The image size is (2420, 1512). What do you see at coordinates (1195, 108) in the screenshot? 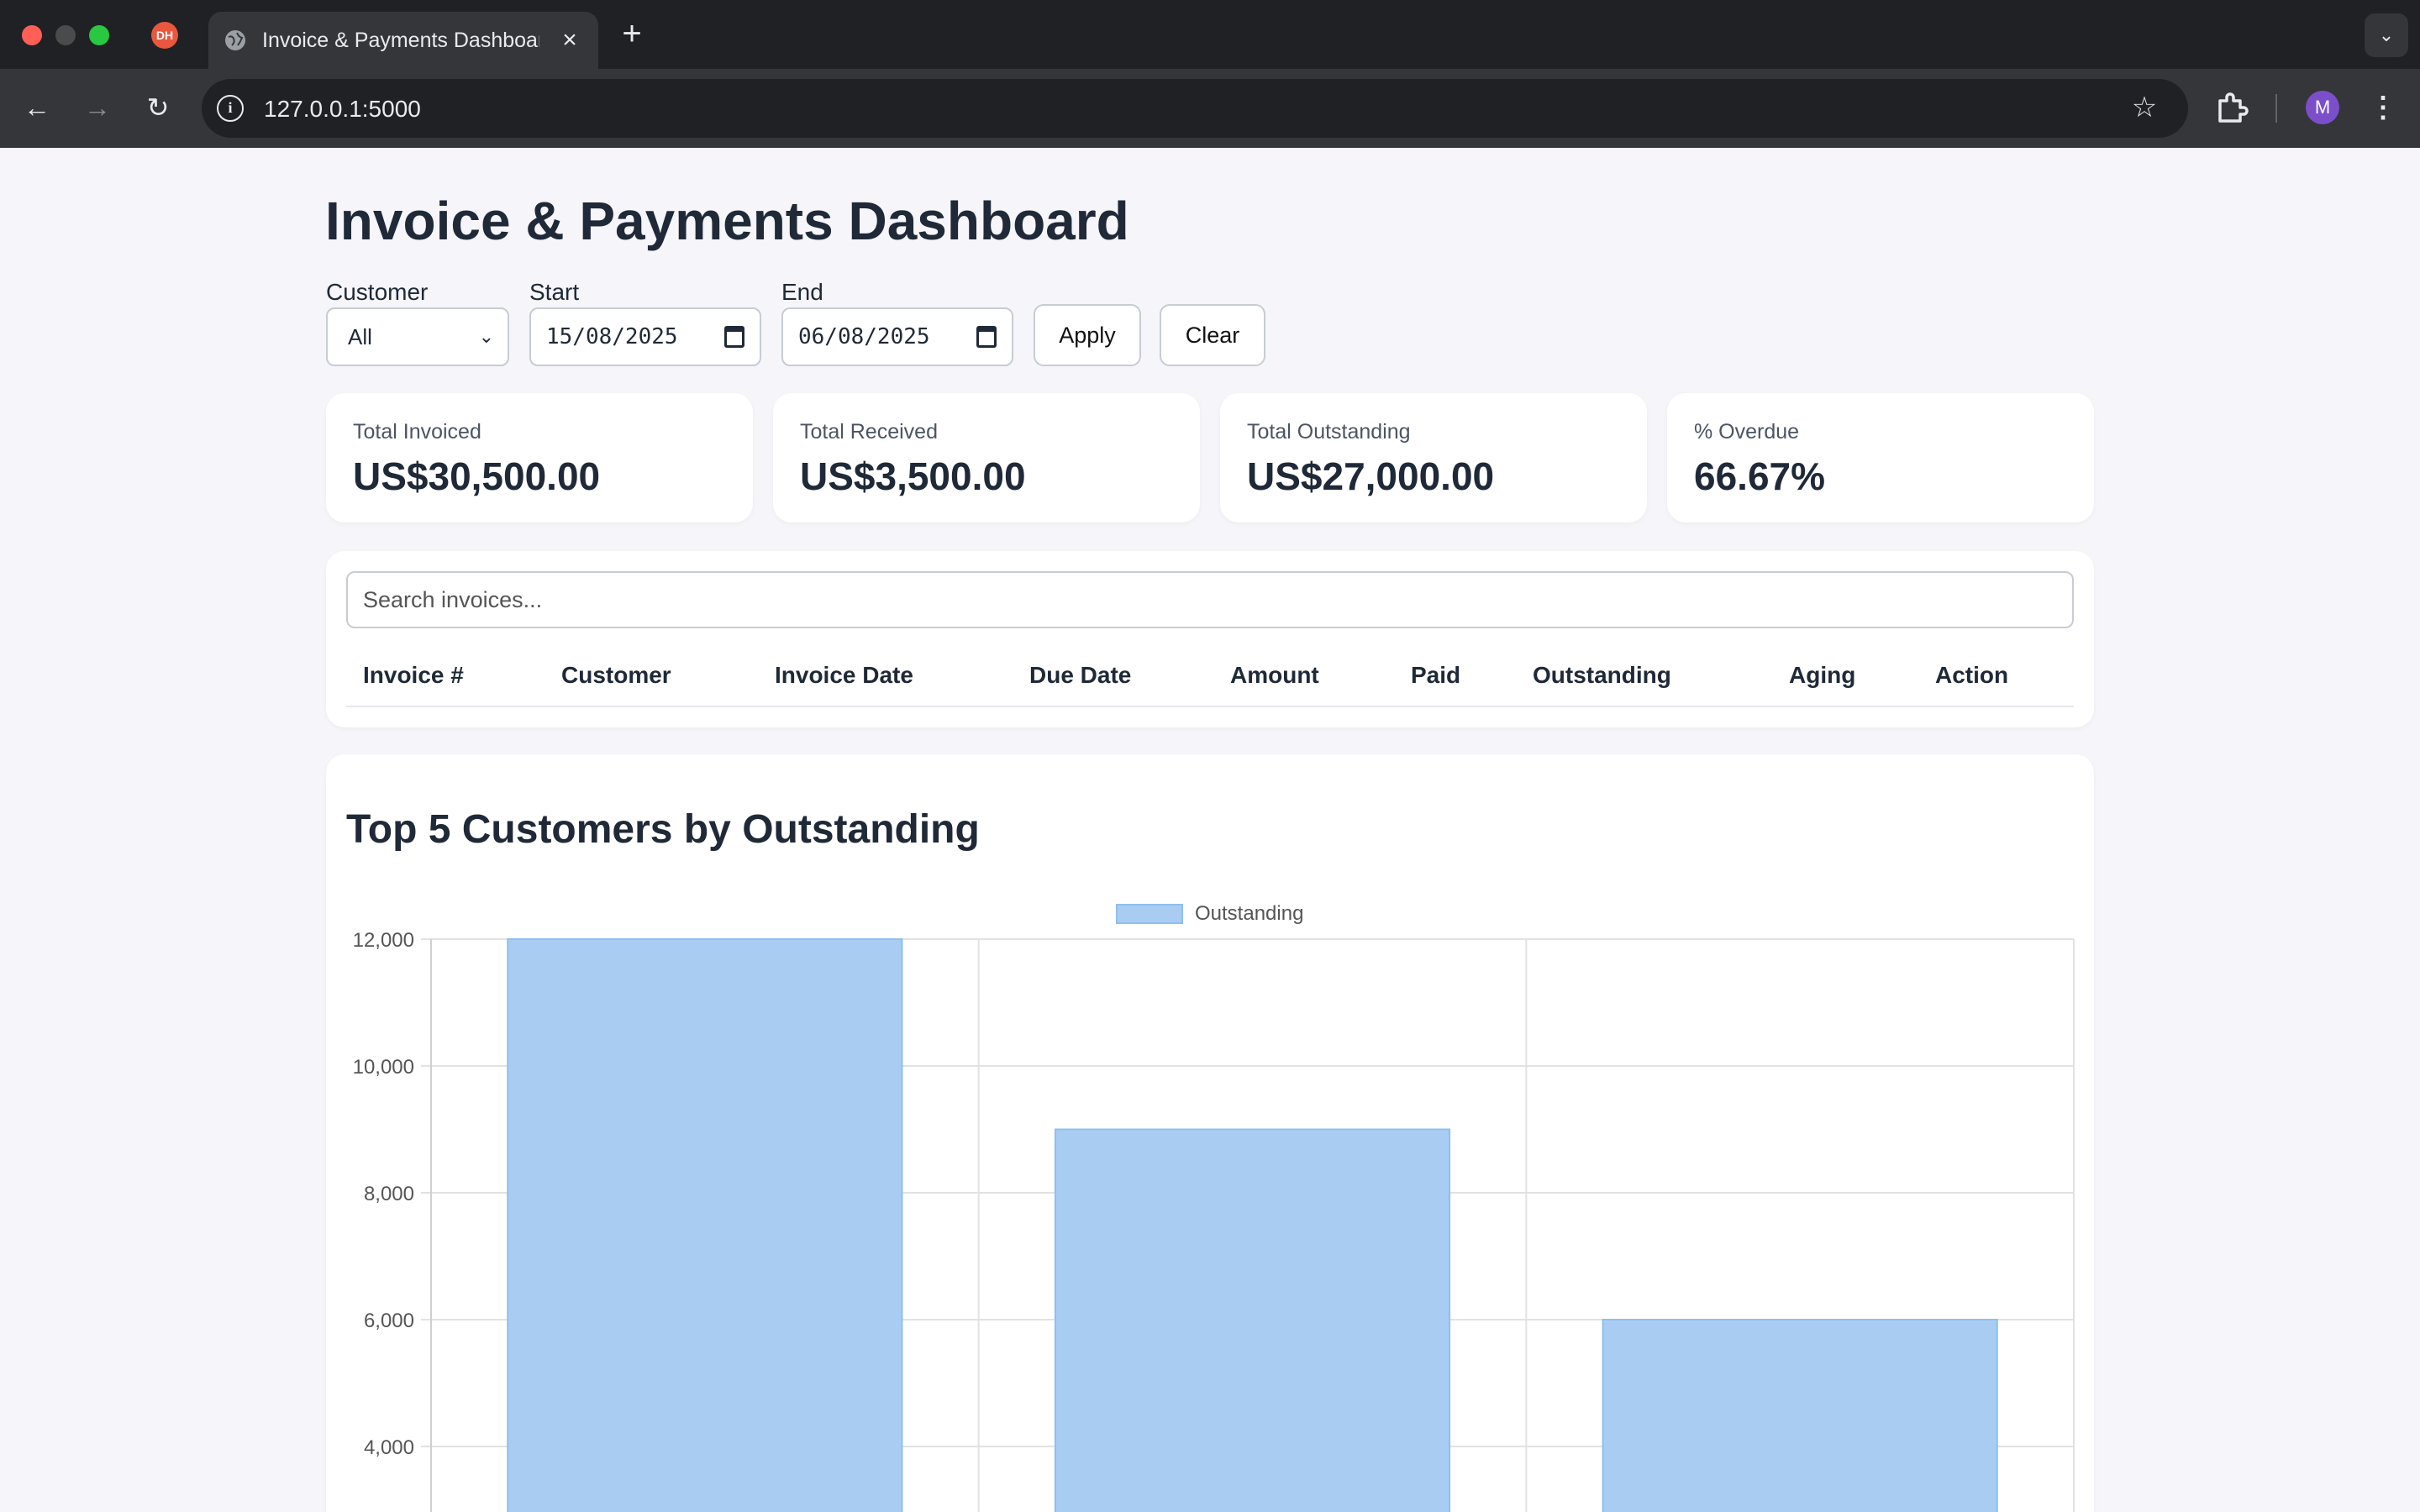
I see `address-bar: i 127.0.0.1:5000 ☆` at bounding box center [1195, 108].